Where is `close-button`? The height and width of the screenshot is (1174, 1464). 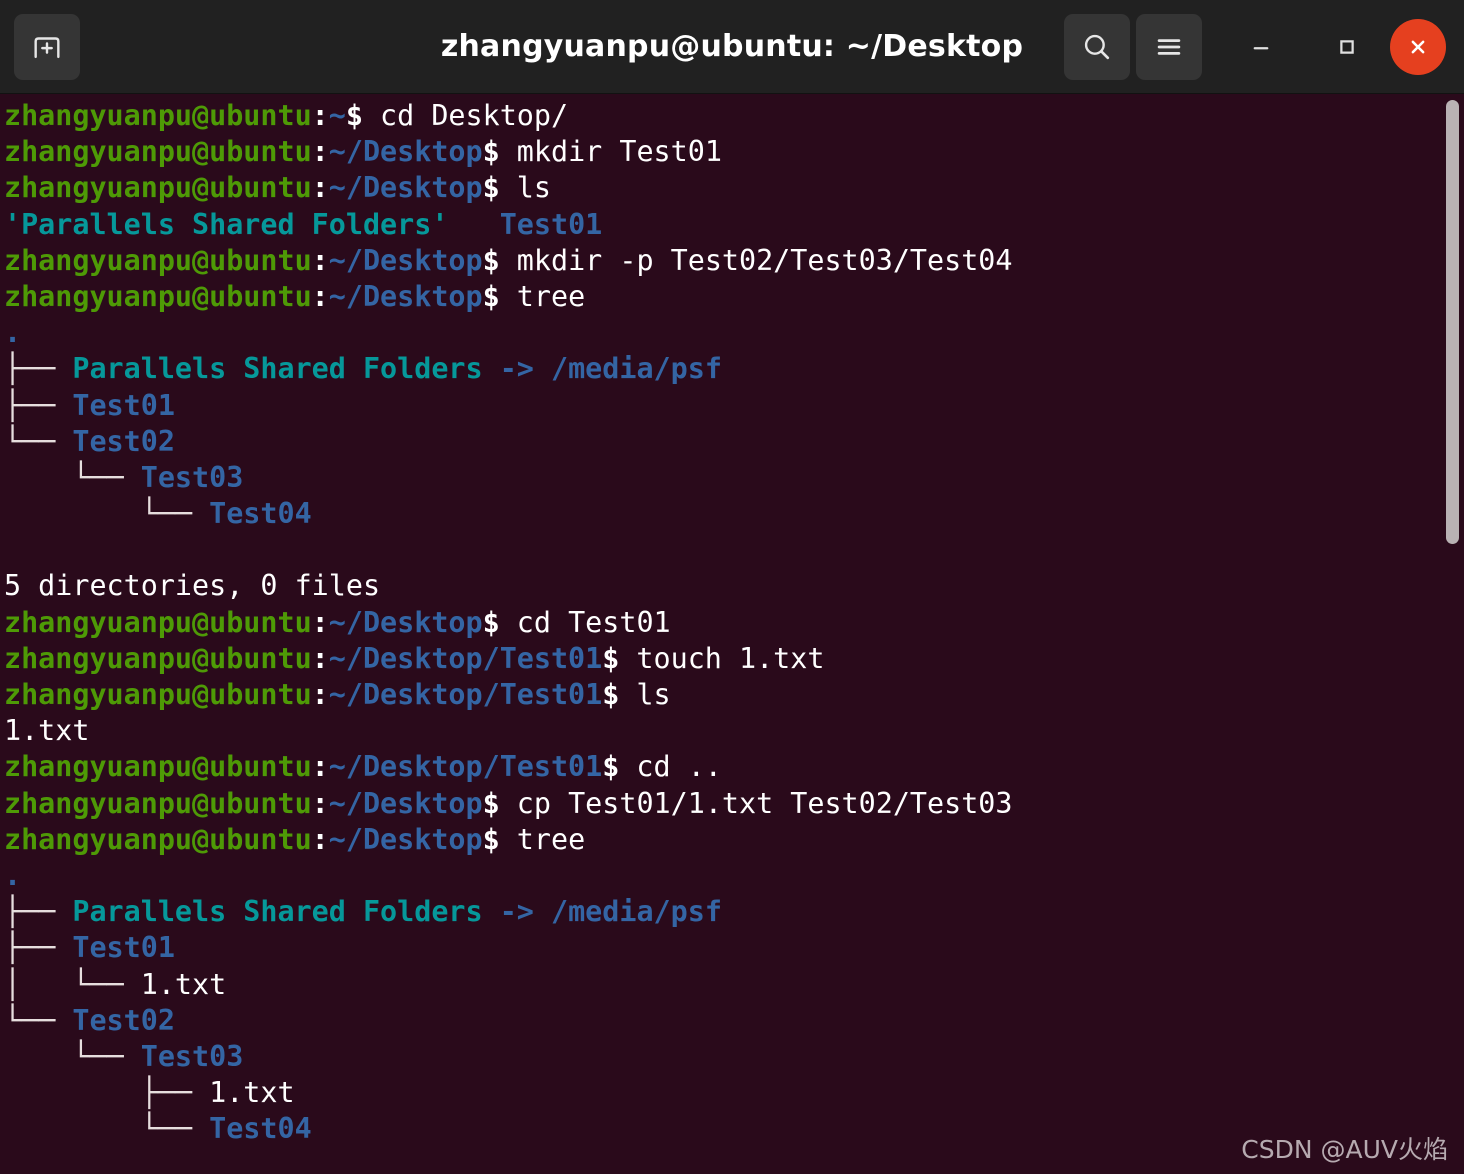 close-button is located at coordinates (1418, 46).